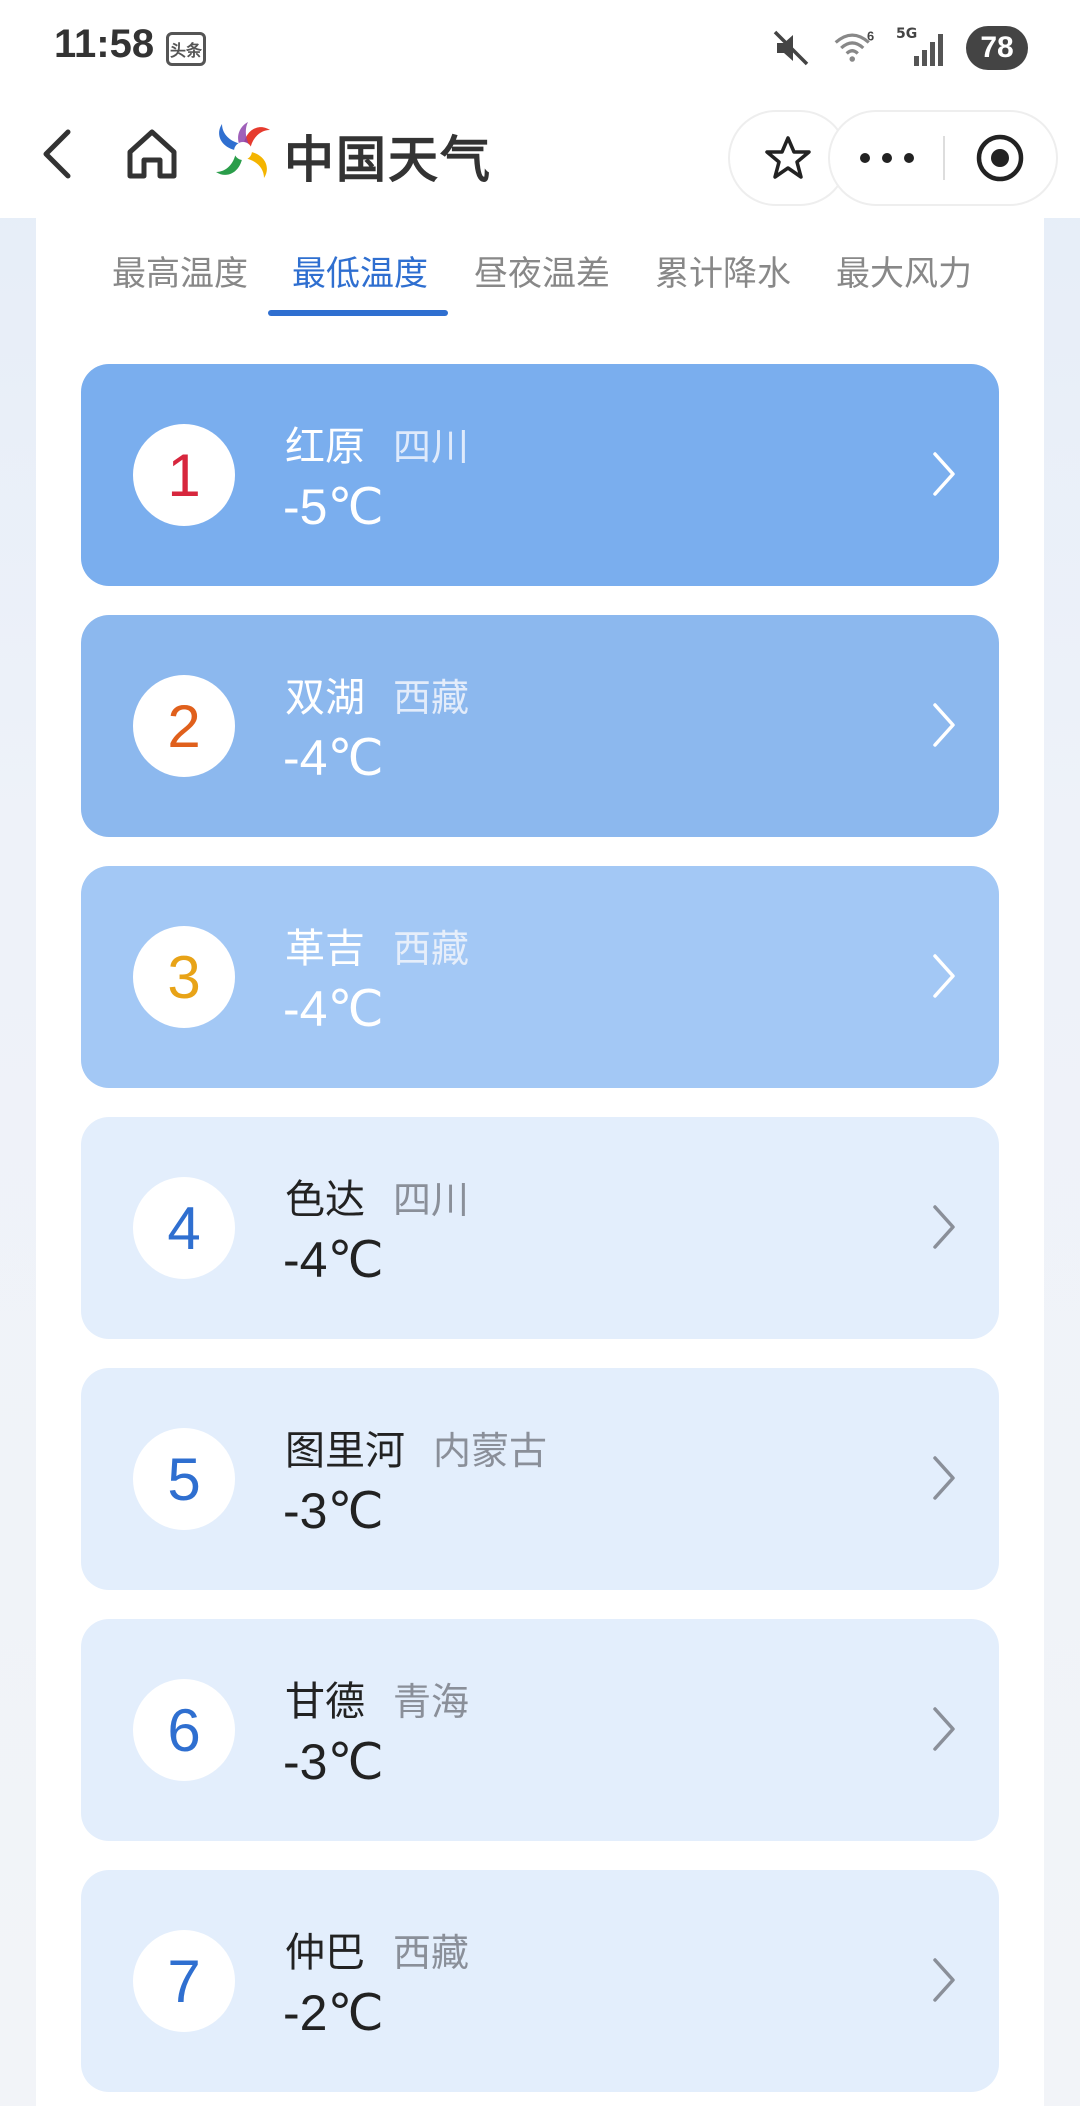 This screenshot has width=1080, height=2106. Describe the element at coordinates (431, 1702) in the screenshot. I see `station-province: 青海` at that location.